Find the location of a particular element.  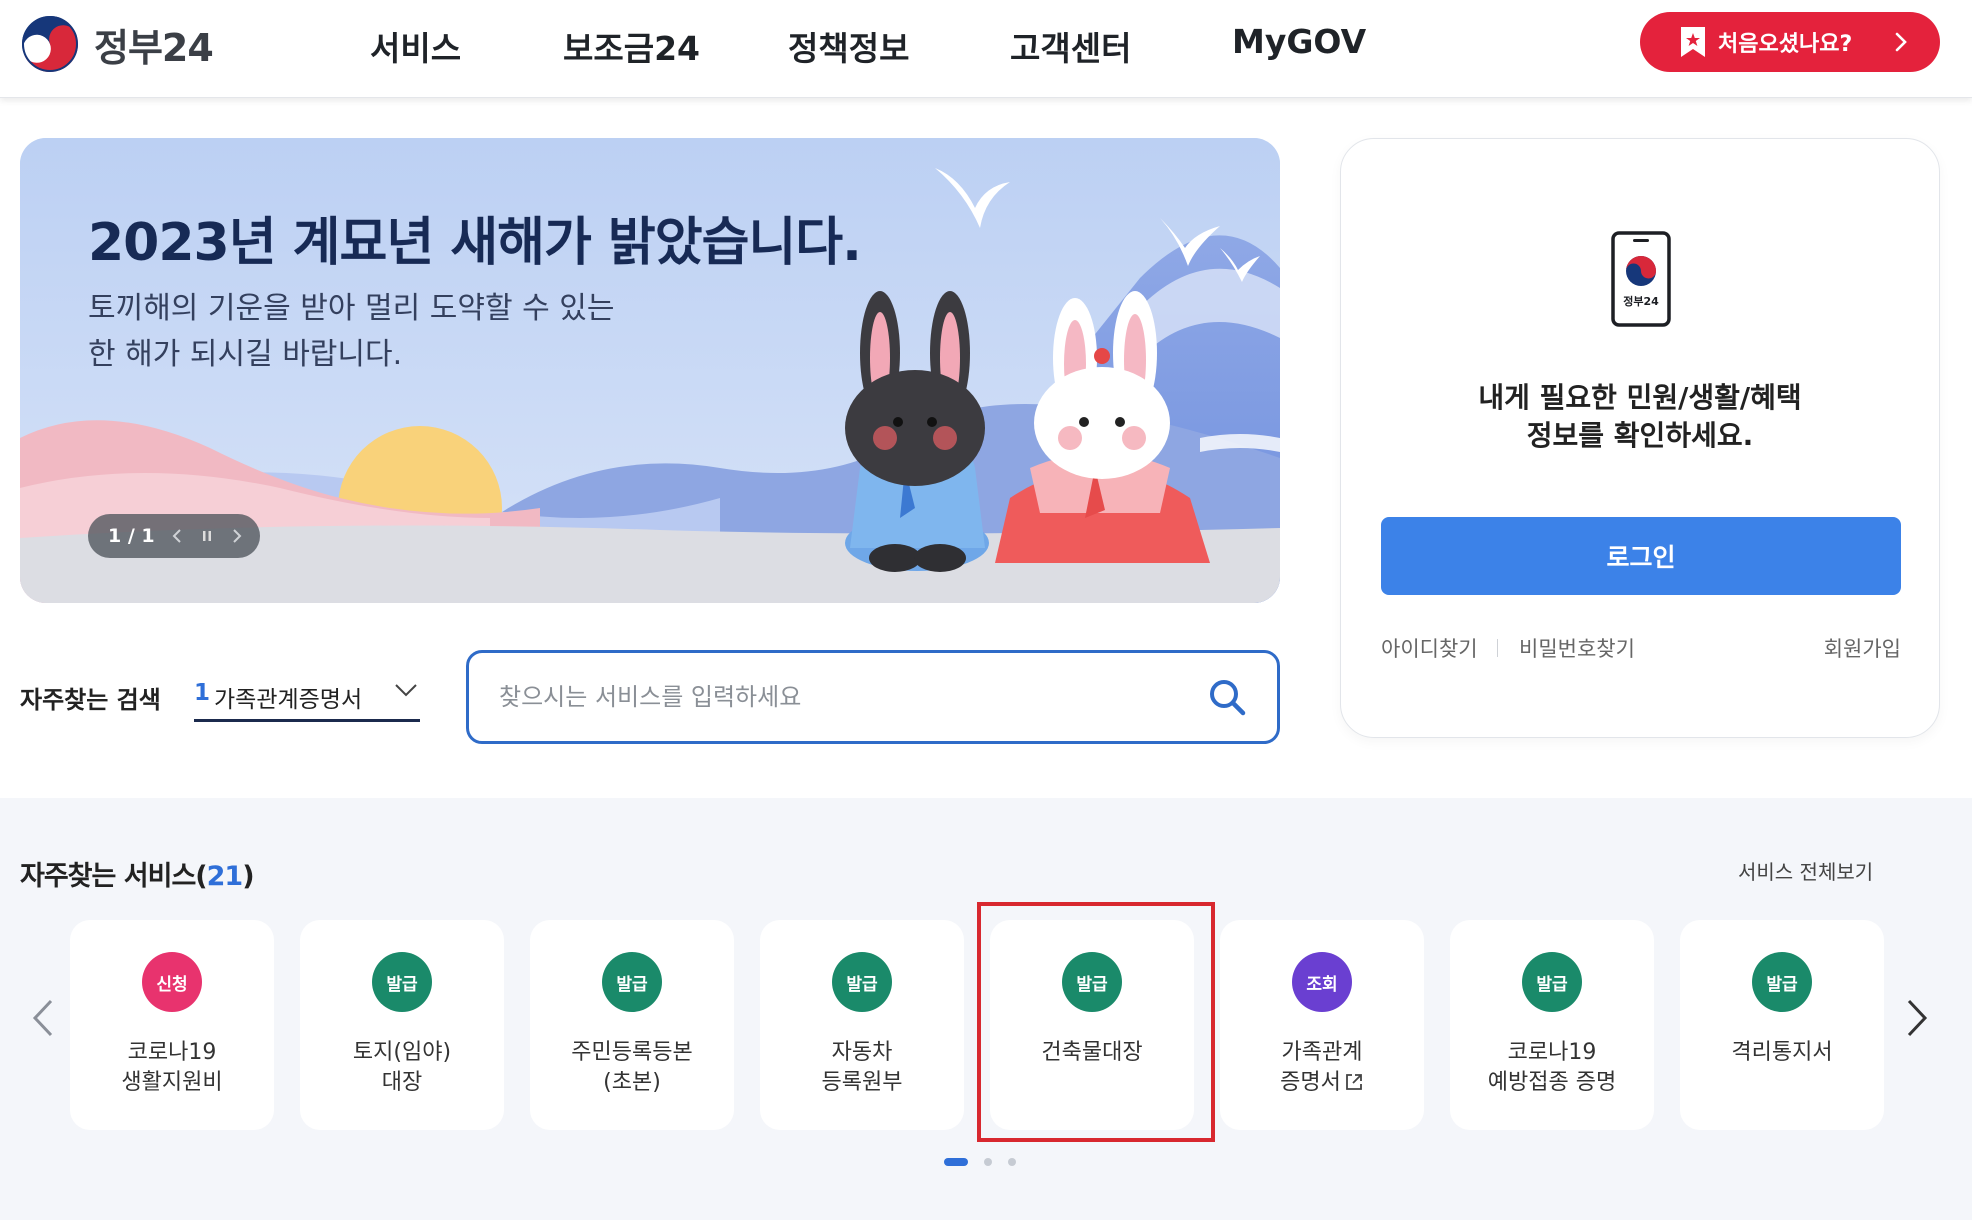

service-name: 자동차 등록원부 is located at coordinates (862, 1067).